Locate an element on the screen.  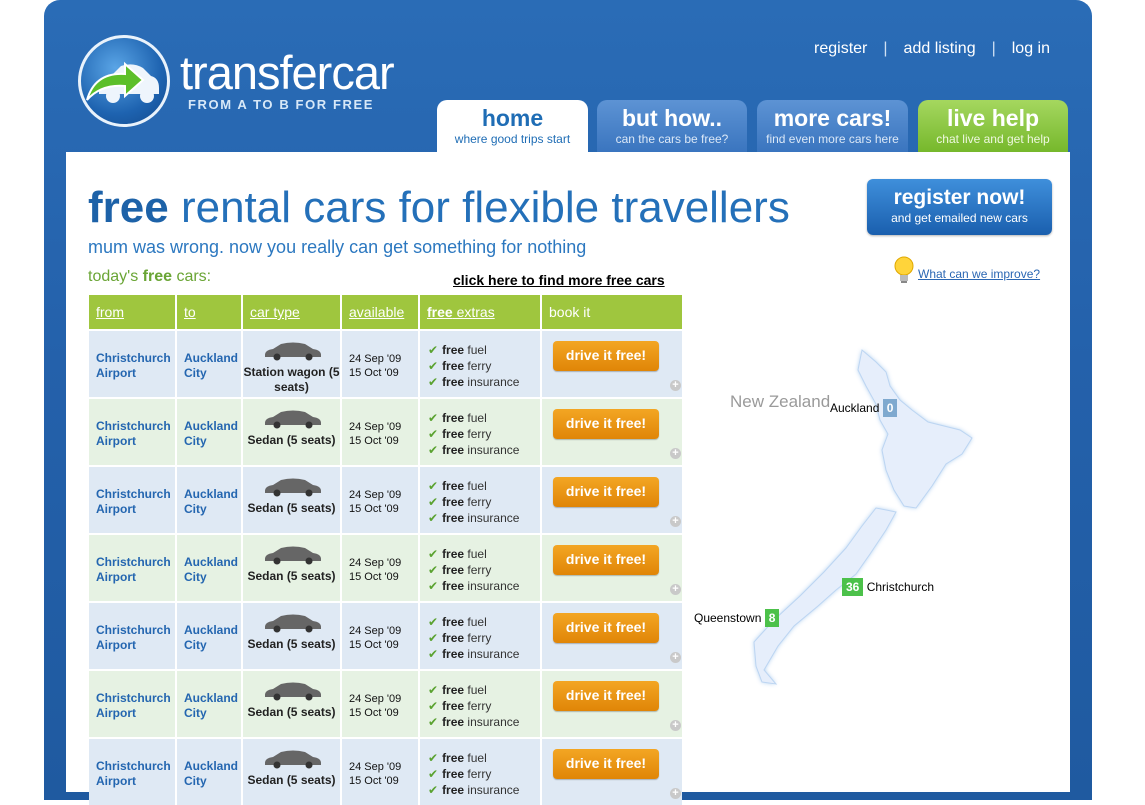
row-car-type: Station wagon (5 seats) is located at coordinates (292, 364).